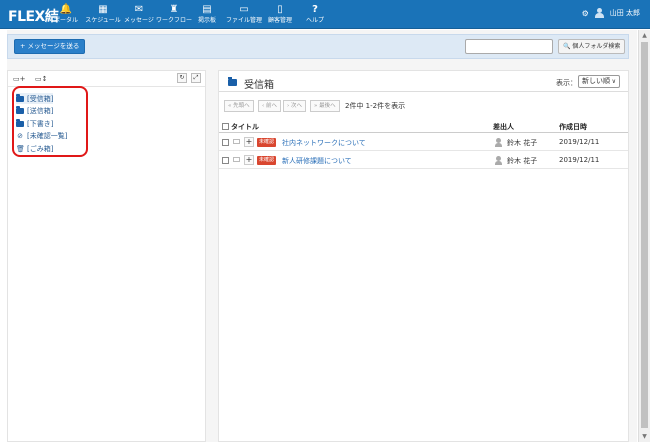 Image resolution: width=650 pixels, height=442 pixels. What do you see at coordinates (644, 436) in the screenshot?
I see `scroll-down-icon: ▼` at bounding box center [644, 436].